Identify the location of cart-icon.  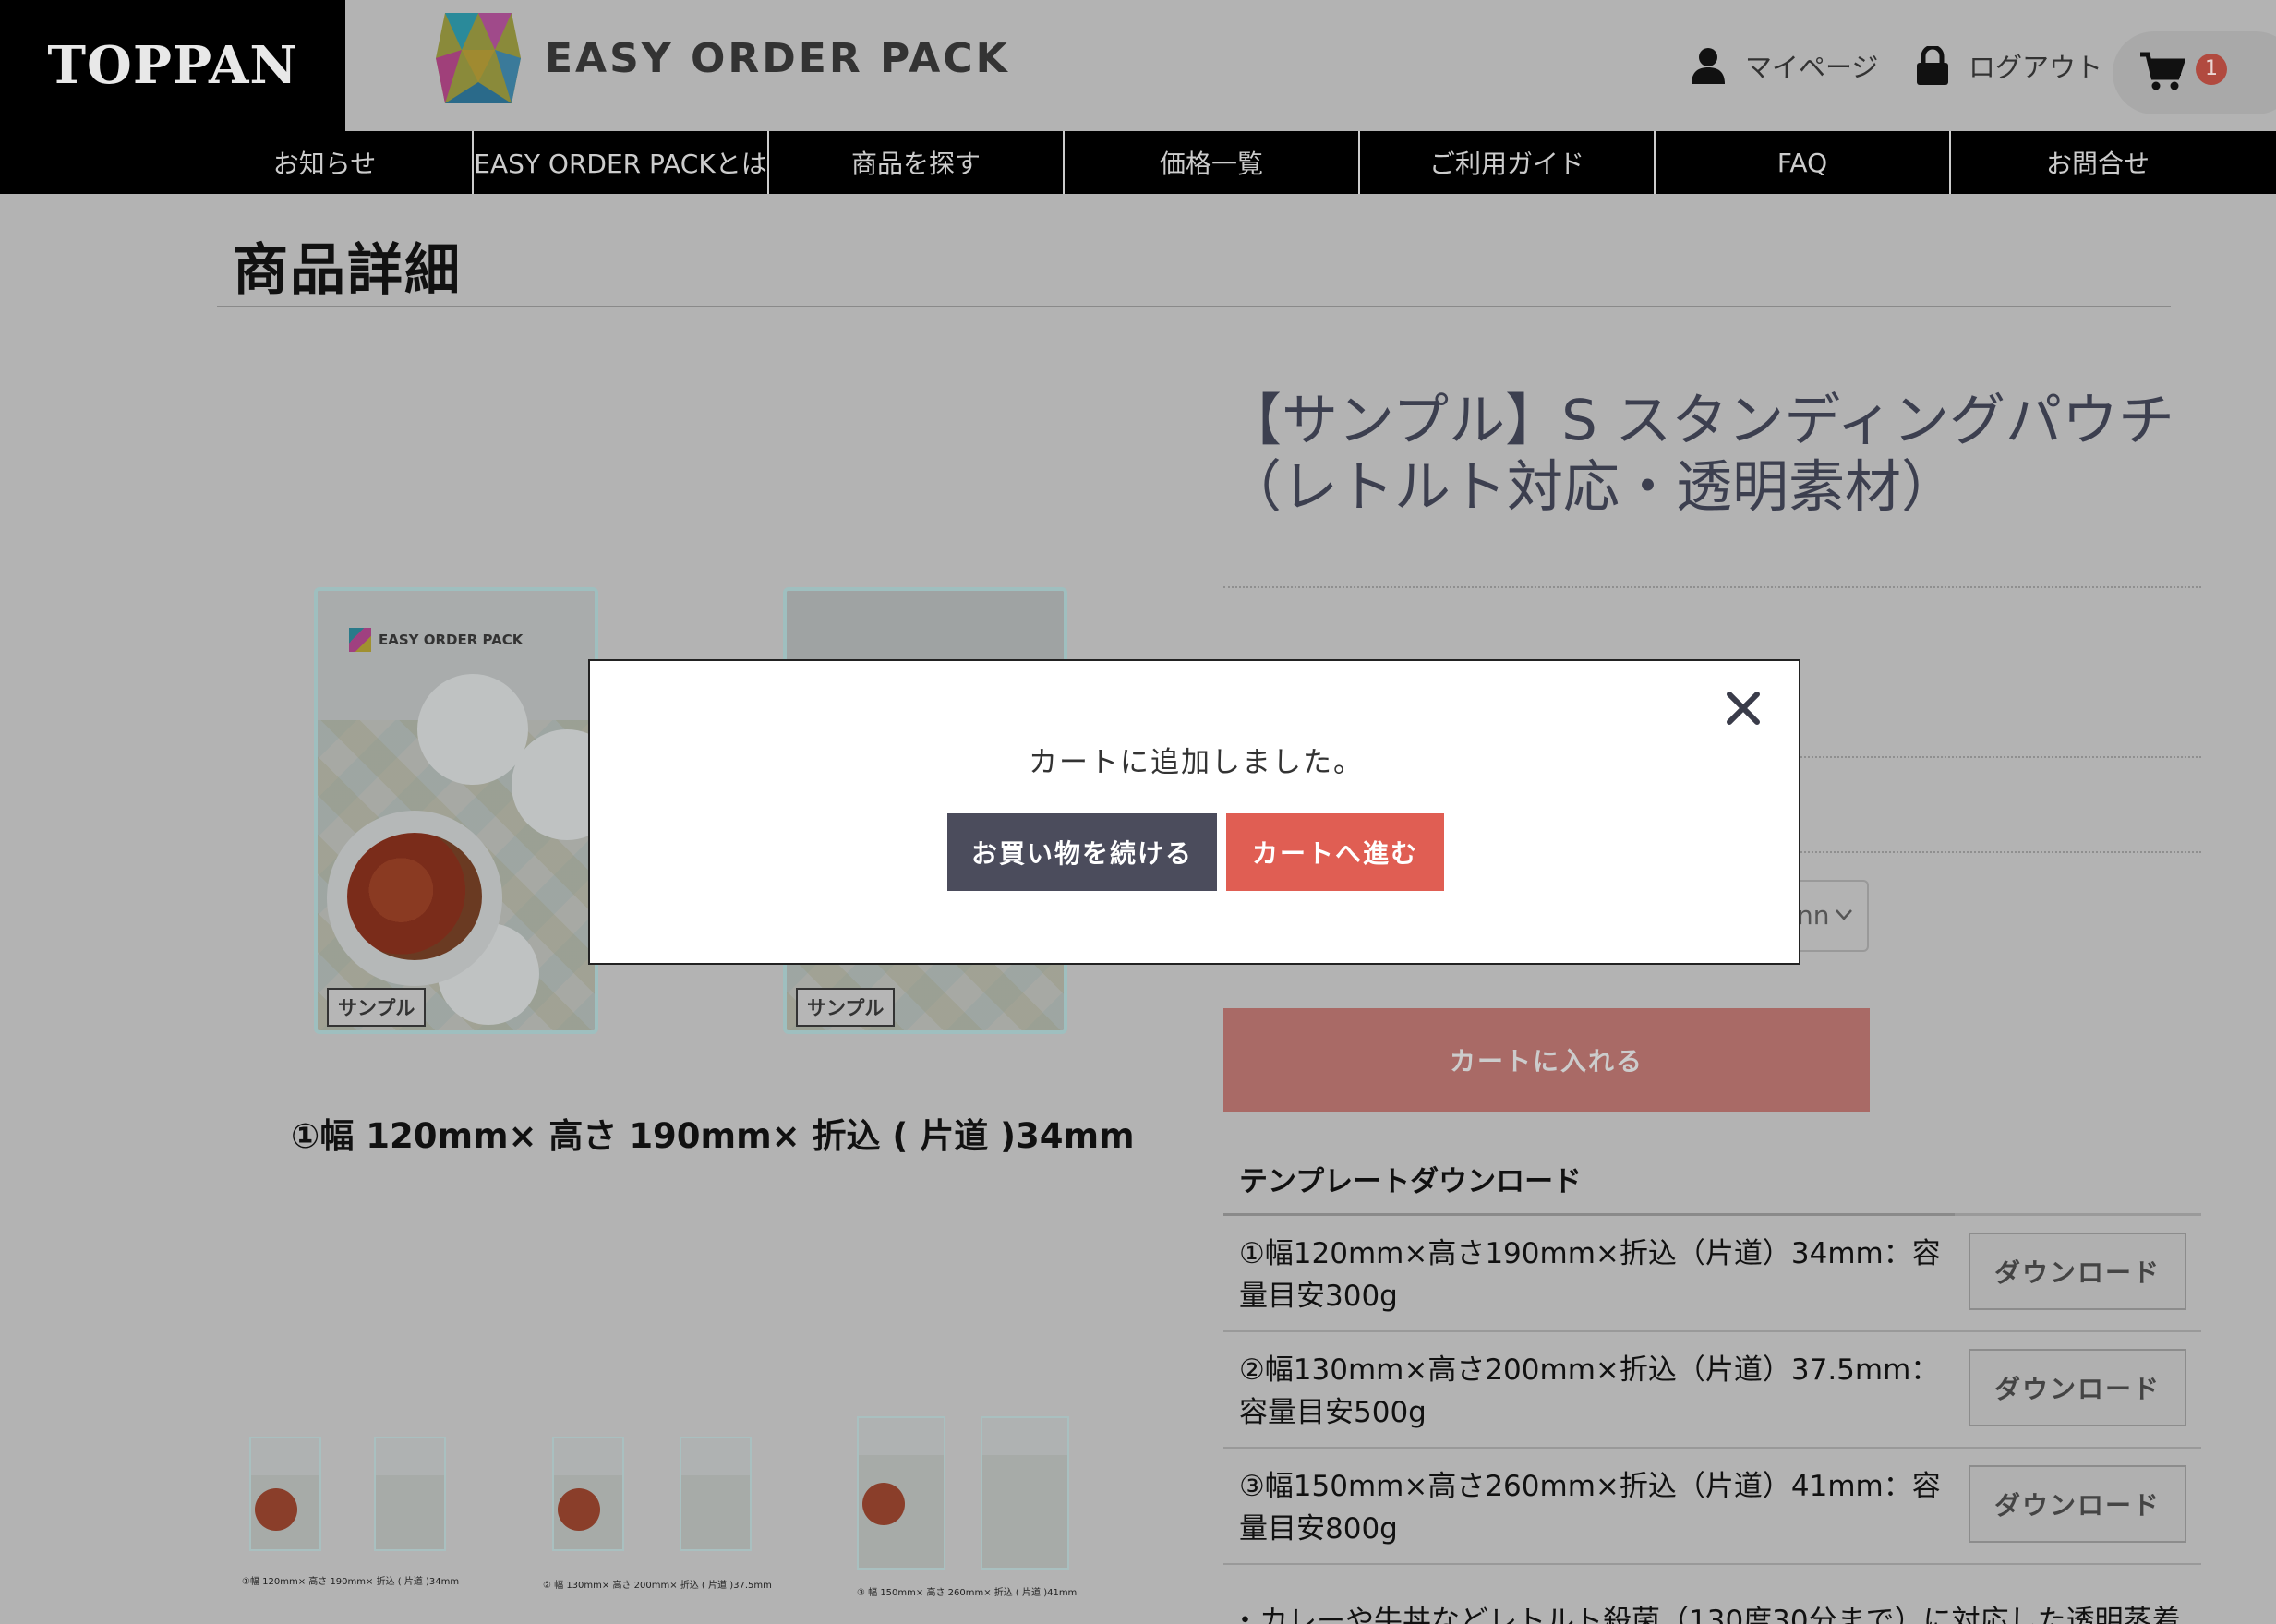
(2162, 71).